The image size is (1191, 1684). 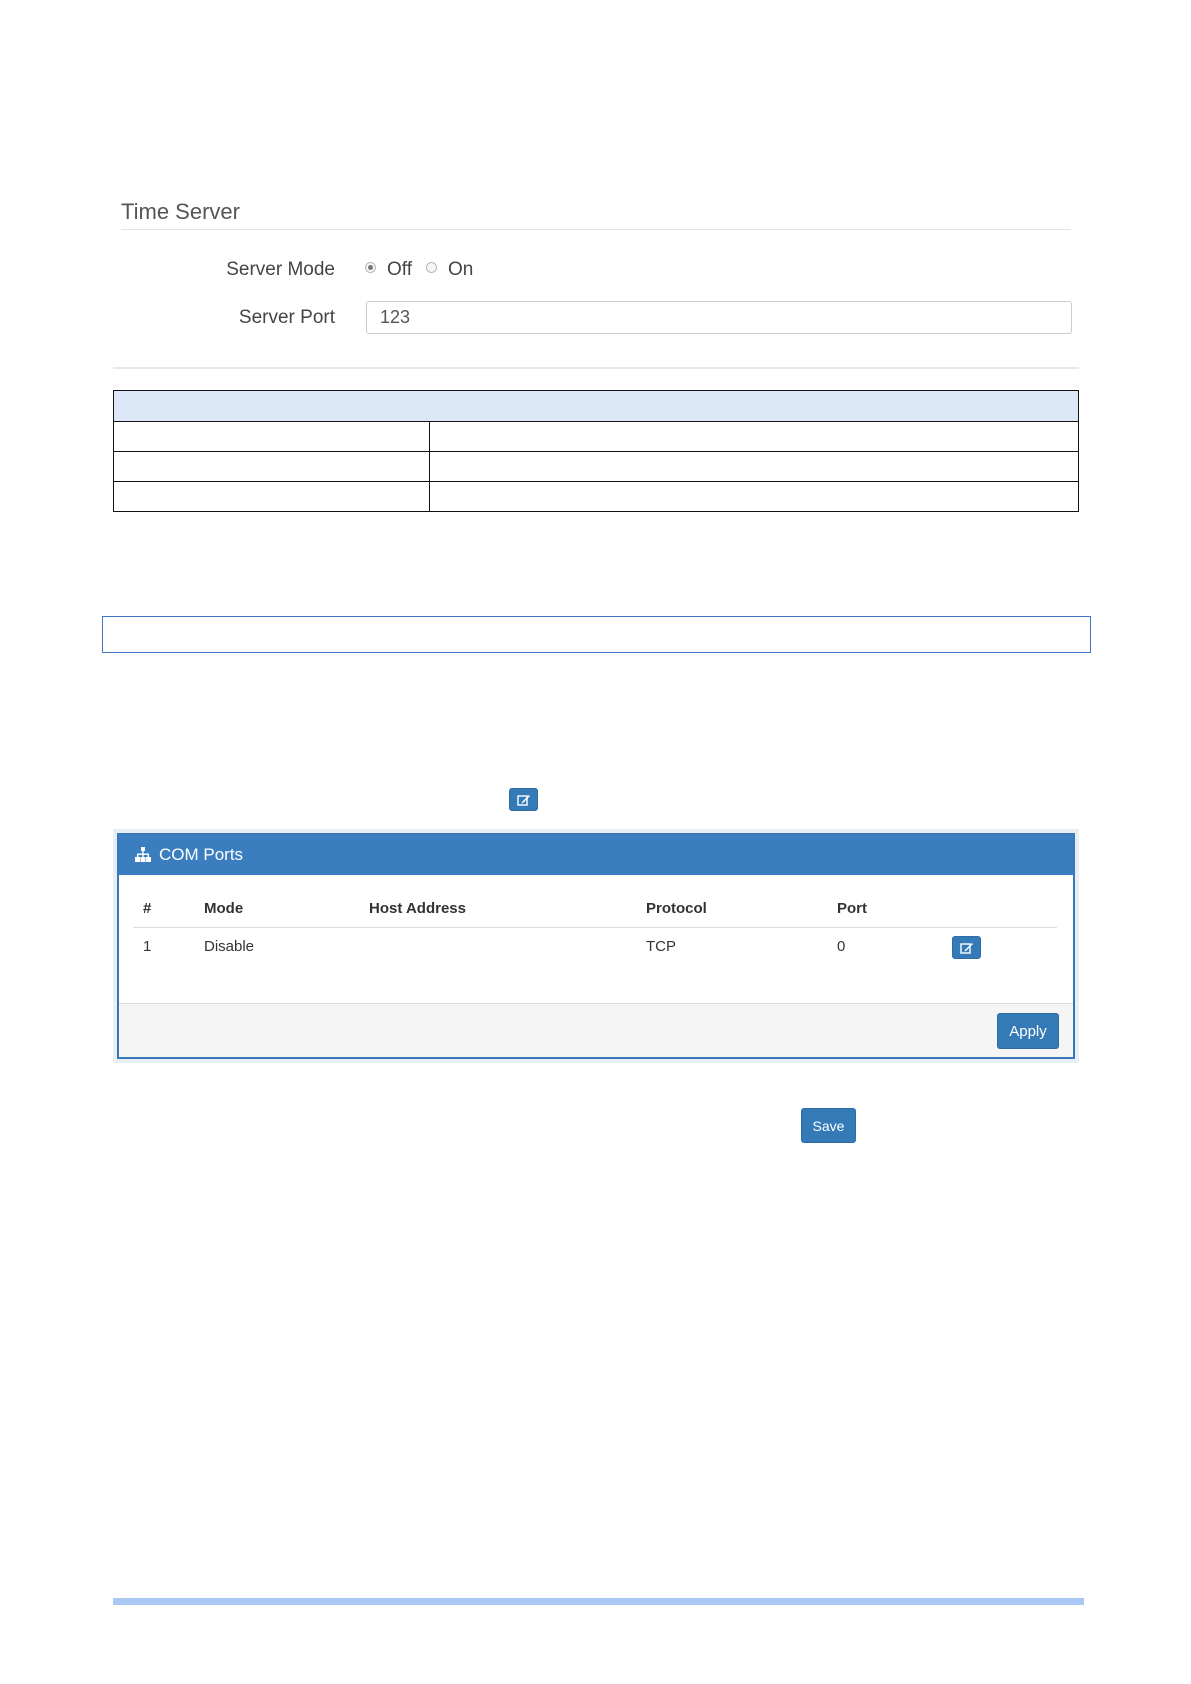 I want to click on row-edit-button, so click(x=966, y=947).